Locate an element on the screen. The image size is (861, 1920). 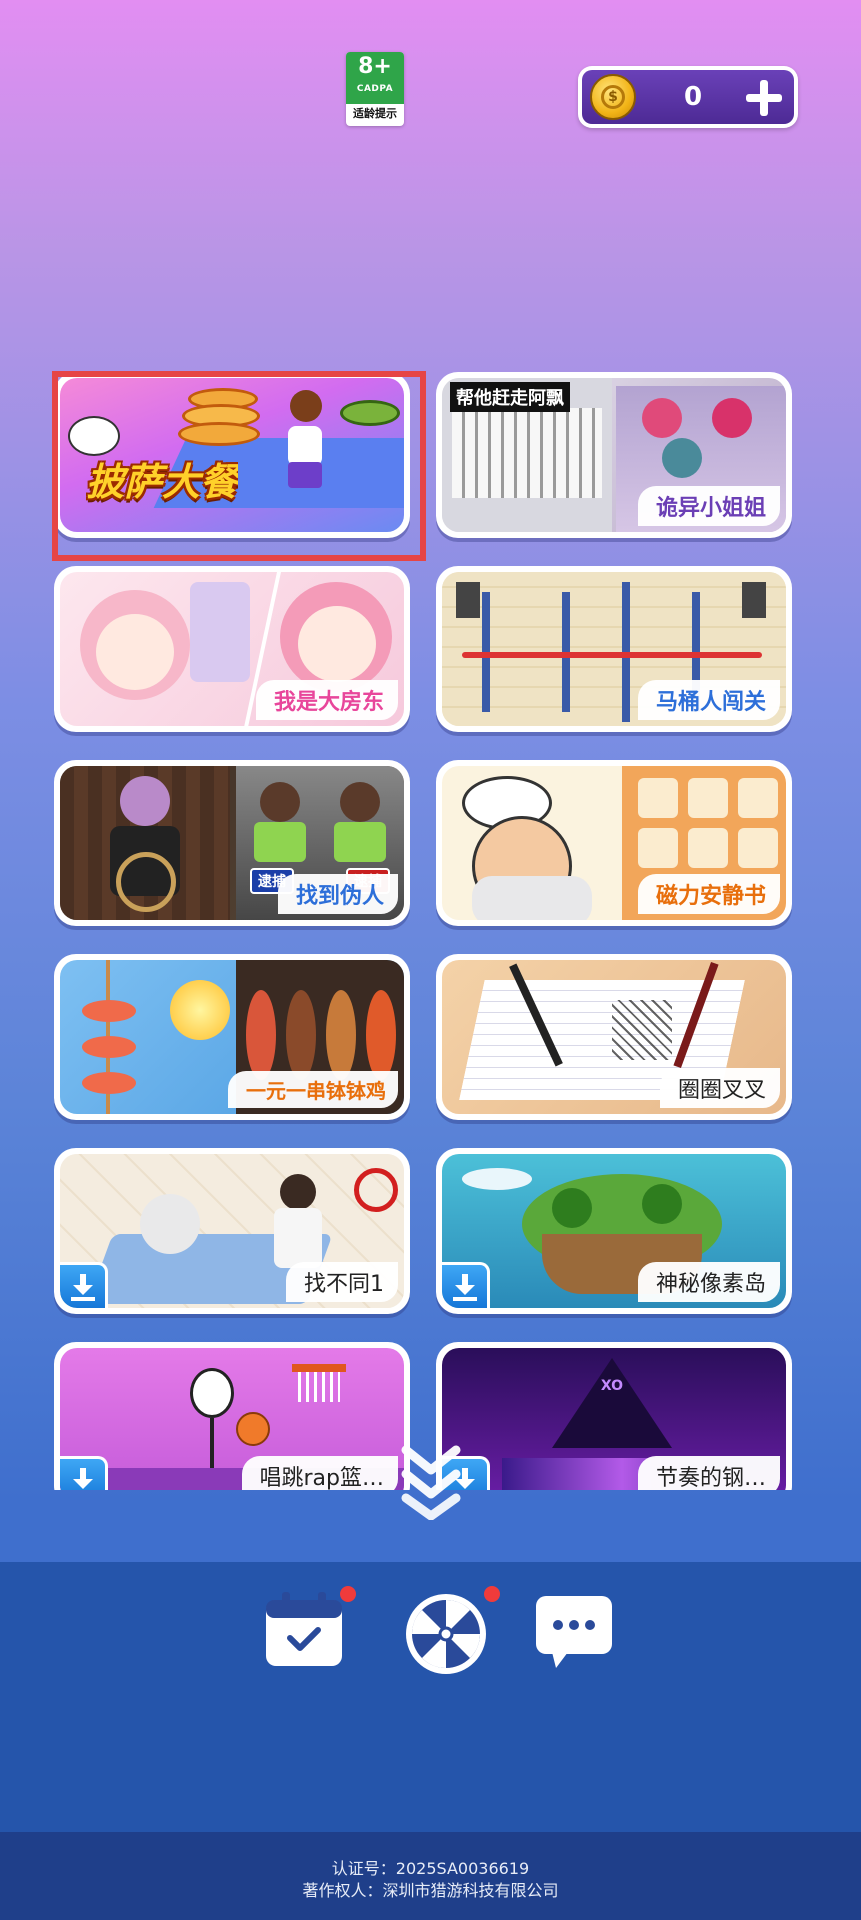
game-card-spot-difference: 找不同1 is located at coordinates (232, 1231).